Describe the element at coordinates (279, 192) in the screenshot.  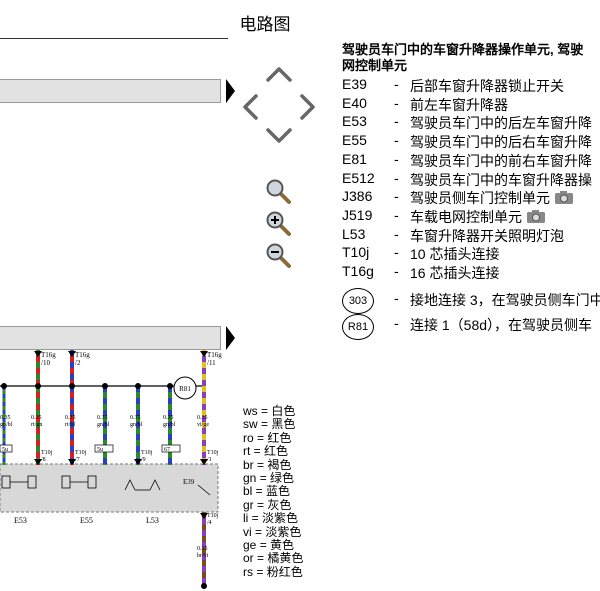
I see `magnifier-icon` at that location.